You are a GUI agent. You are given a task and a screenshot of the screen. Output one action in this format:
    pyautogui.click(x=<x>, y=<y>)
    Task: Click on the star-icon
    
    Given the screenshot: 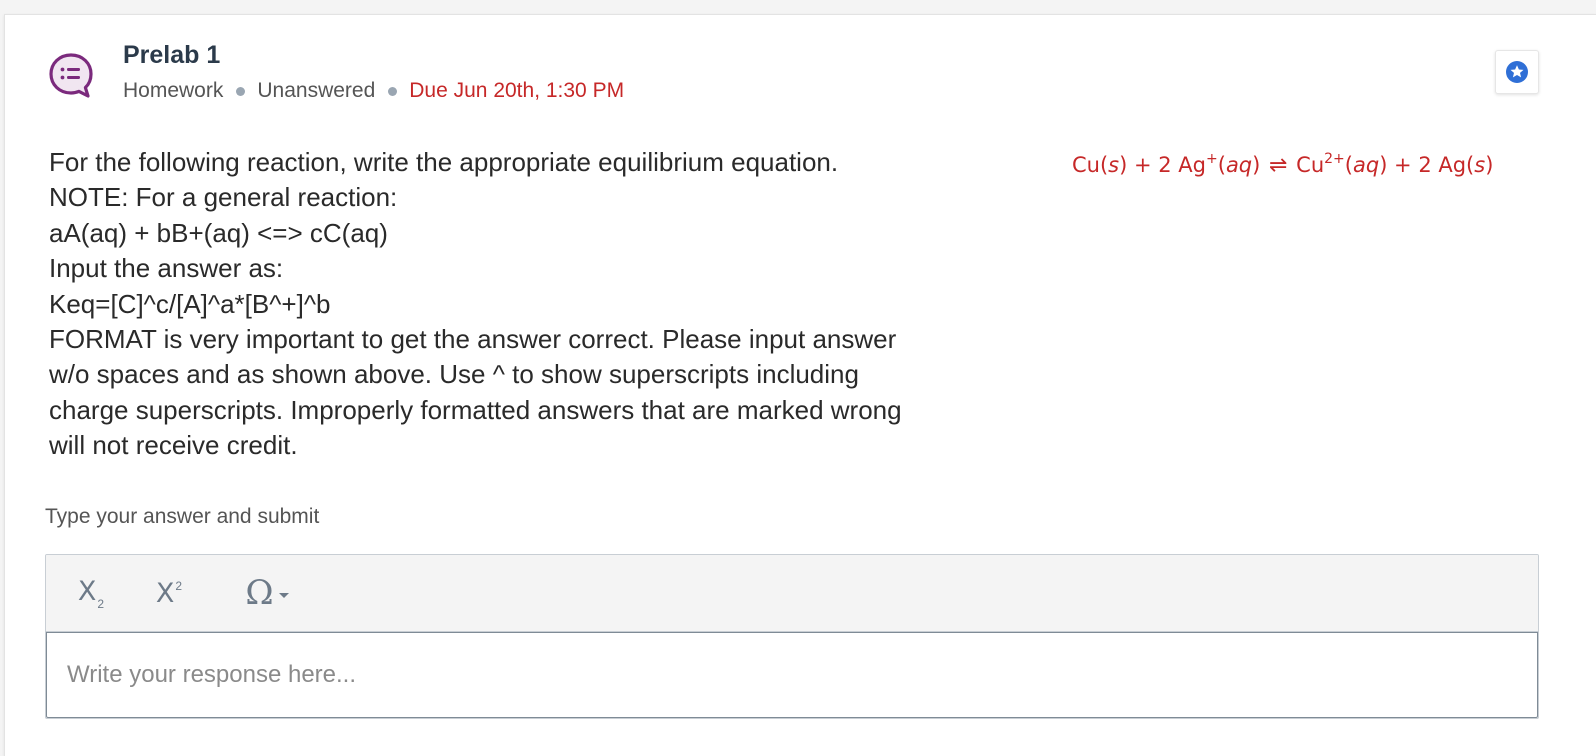 What is the action you would take?
    pyautogui.click(x=1517, y=72)
    